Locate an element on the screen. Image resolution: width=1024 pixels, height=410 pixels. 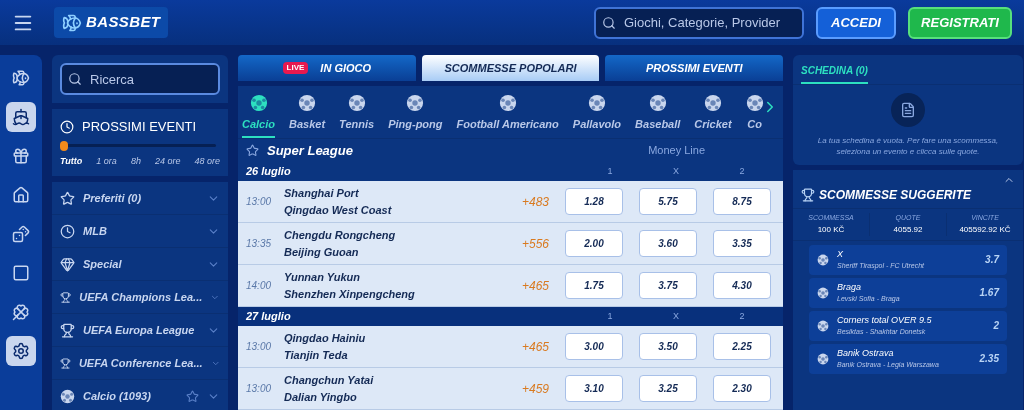
odds-button: 3.50 is located at coordinates (668, 346).